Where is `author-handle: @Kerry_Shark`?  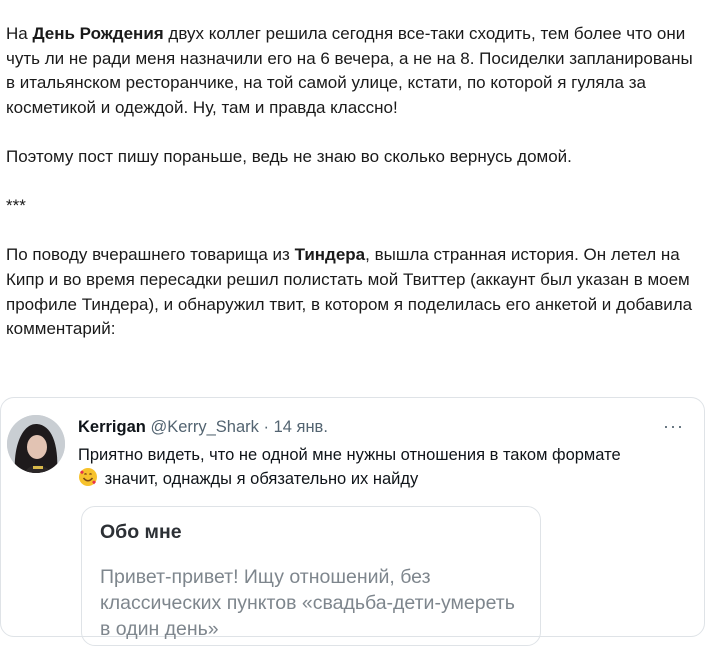
author-handle: @Kerry_Shark is located at coordinates (204, 427).